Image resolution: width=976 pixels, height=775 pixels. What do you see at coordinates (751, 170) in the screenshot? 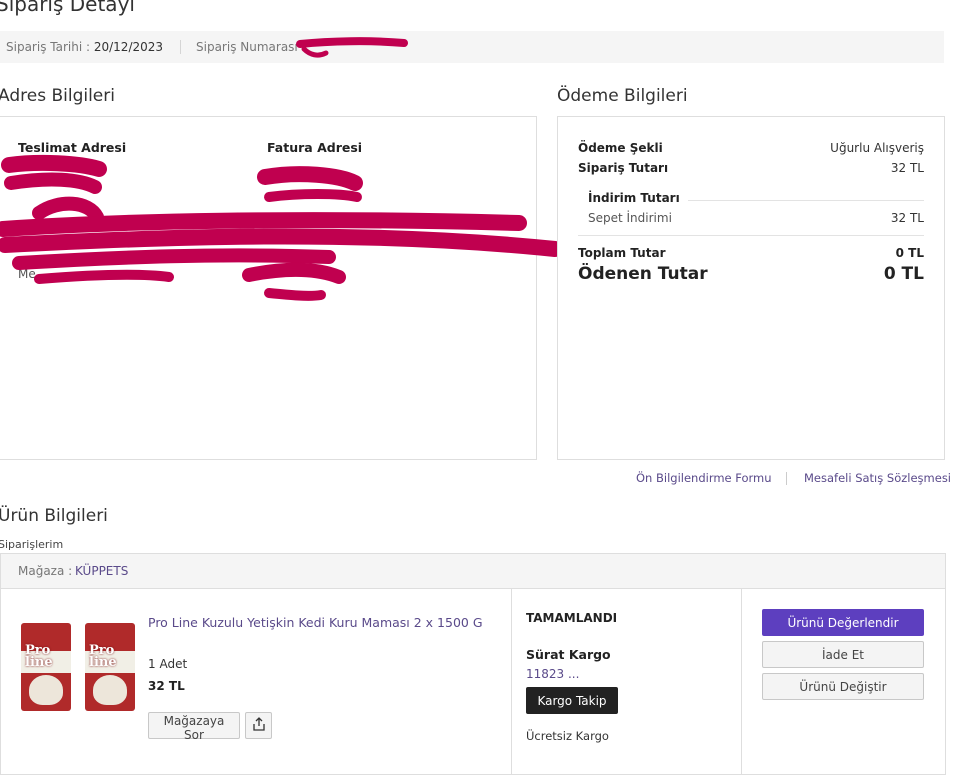
I see `order-total-row: Sipariş Tutarı 32 TL` at bounding box center [751, 170].